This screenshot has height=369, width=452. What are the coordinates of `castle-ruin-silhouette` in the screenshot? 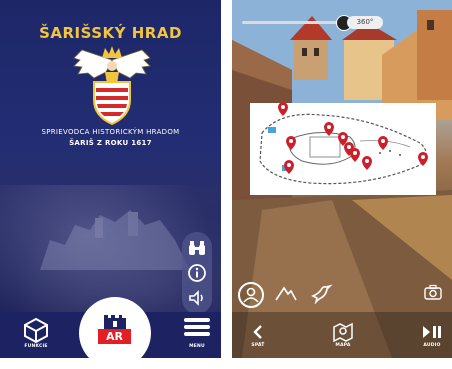 It's located at (115, 240).